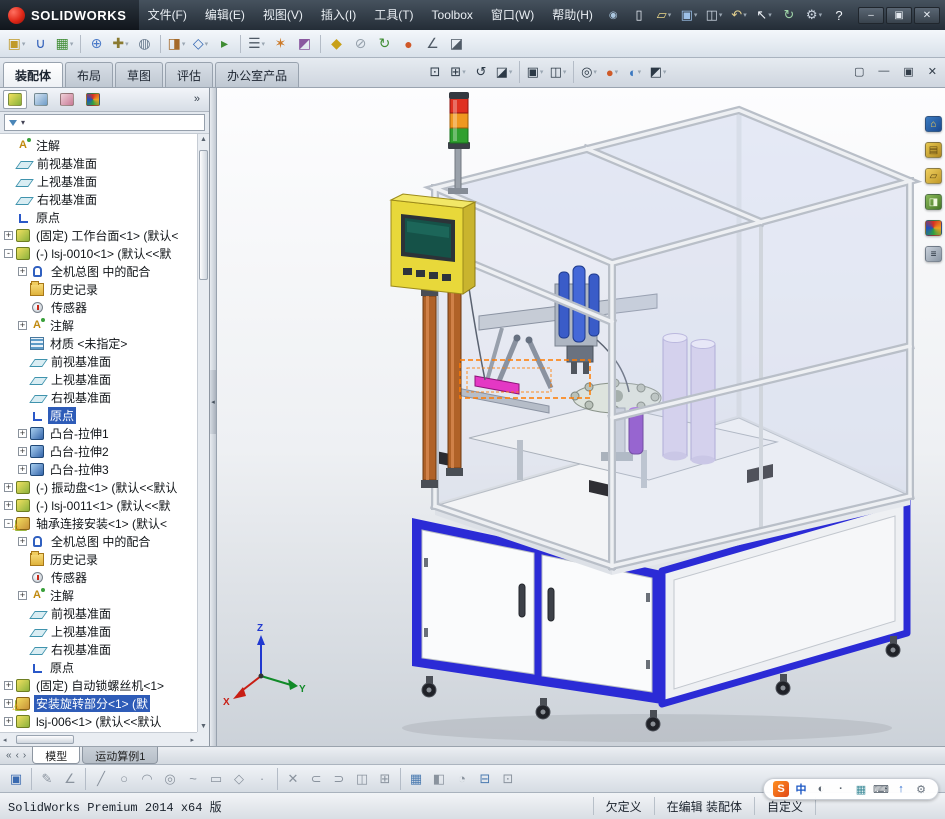 This screenshot has height=819, width=945. What do you see at coordinates (304, 43) in the screenshot?
I see `interference-detection-button: ◩` at bounding box center [304, 43].